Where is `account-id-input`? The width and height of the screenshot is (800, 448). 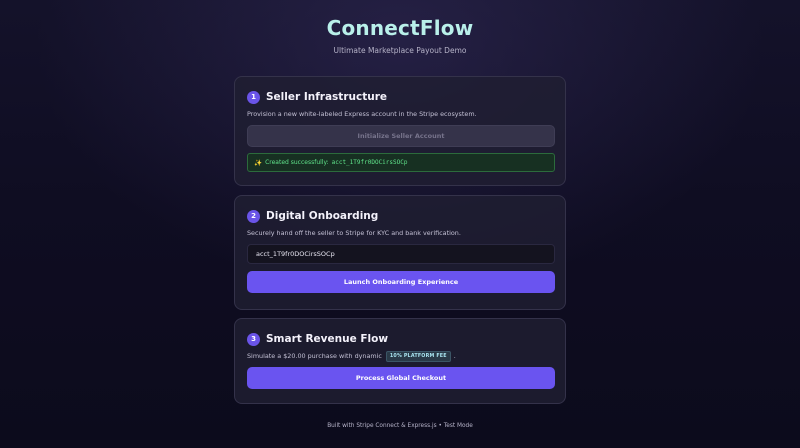 account-id-input is located at coordinates (401, 254).